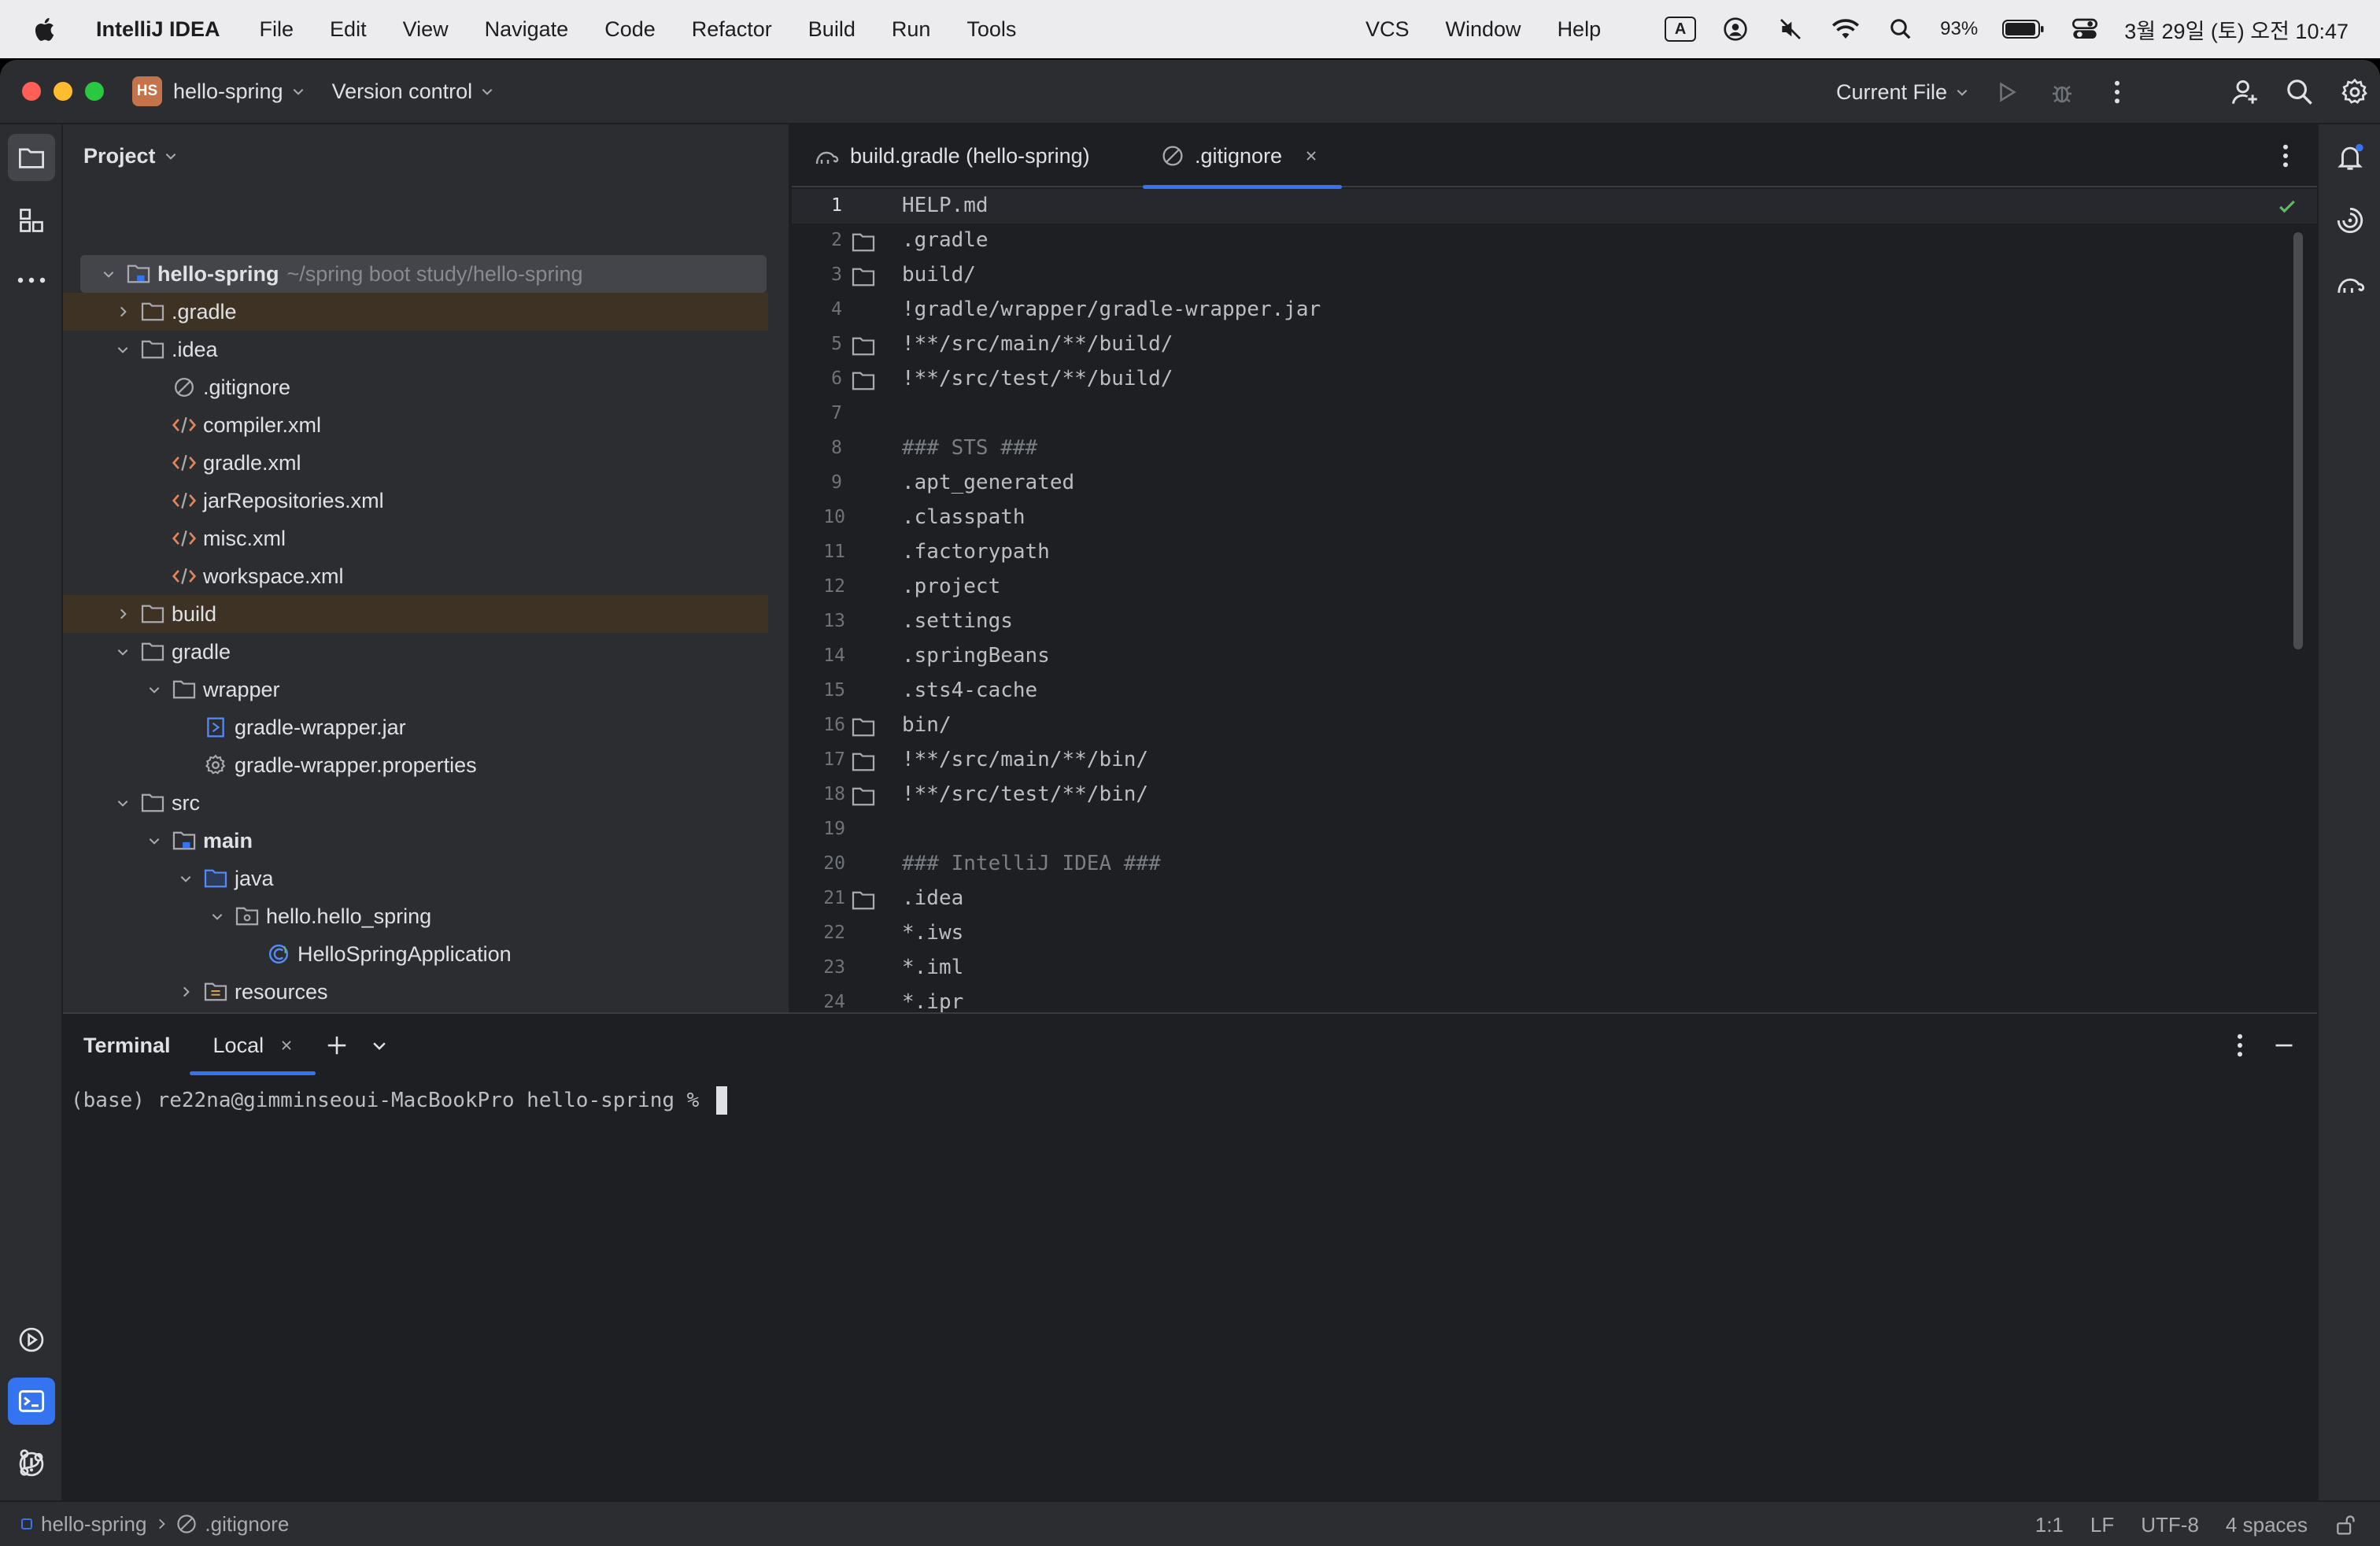  Describe the element at coordinates (630, 29) in the screenshot. I see `menu-code: Code` at that location.